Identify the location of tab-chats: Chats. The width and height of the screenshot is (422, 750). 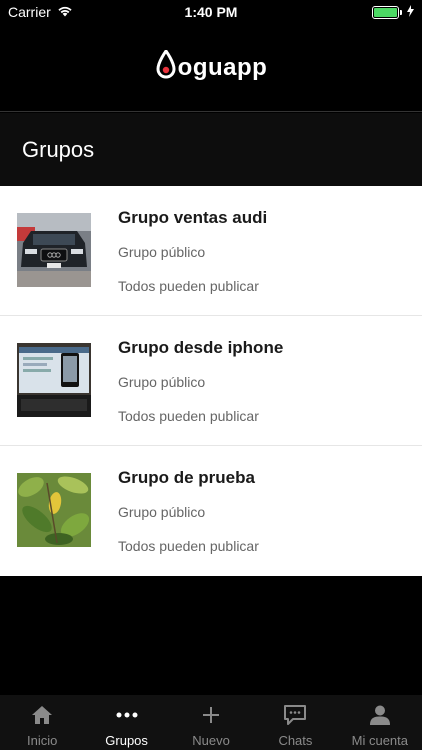
(295, 722).